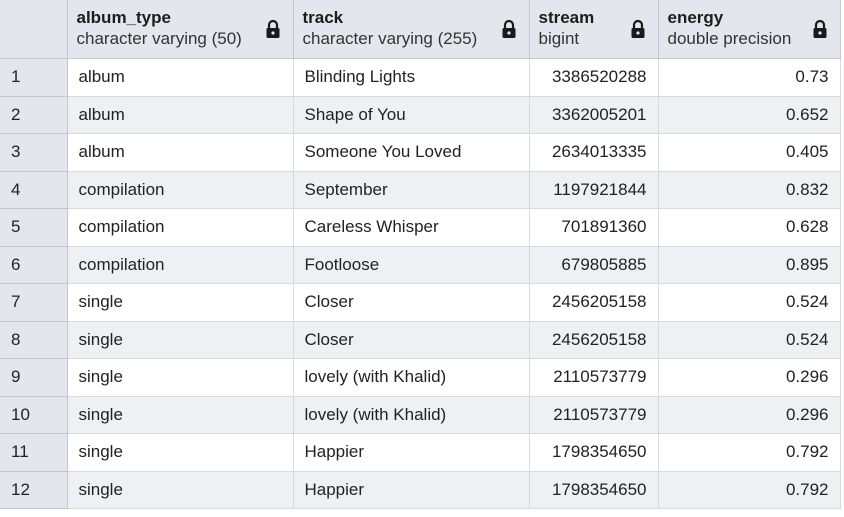 This screenshot has height=517, width=844. I want to click on table-row: 8 single Closer 2456205158 0.524, so click(420, 340).